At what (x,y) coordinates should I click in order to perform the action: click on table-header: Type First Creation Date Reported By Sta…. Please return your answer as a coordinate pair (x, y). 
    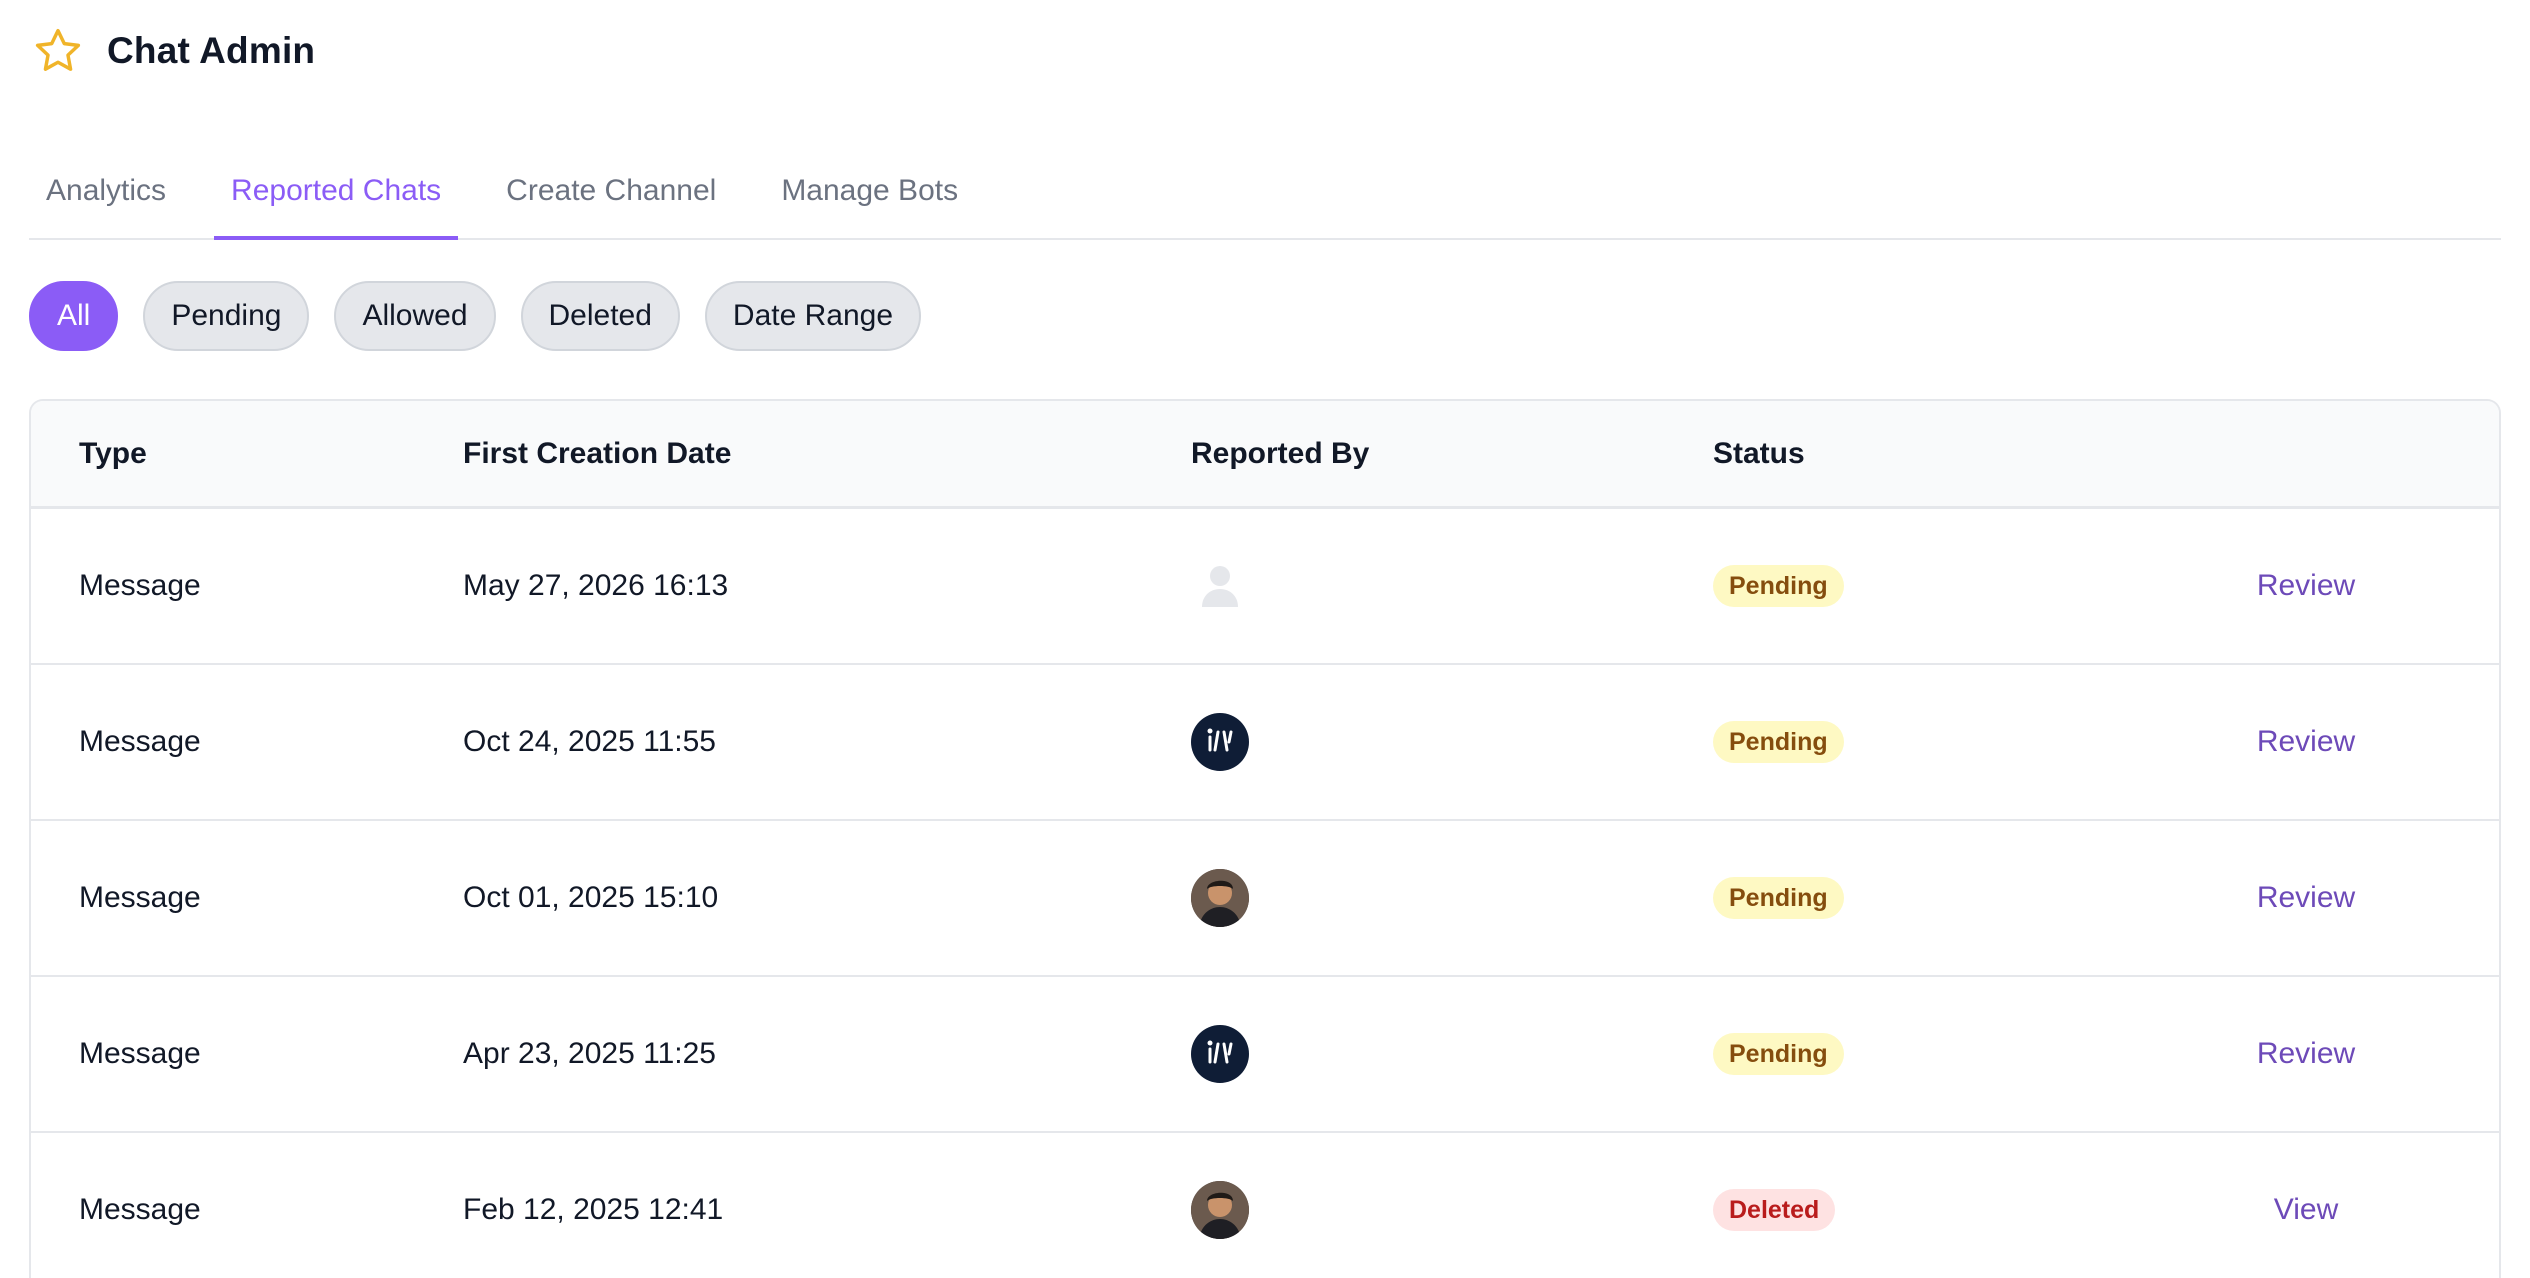
    Looking at the image, I should click on (1265, 455).